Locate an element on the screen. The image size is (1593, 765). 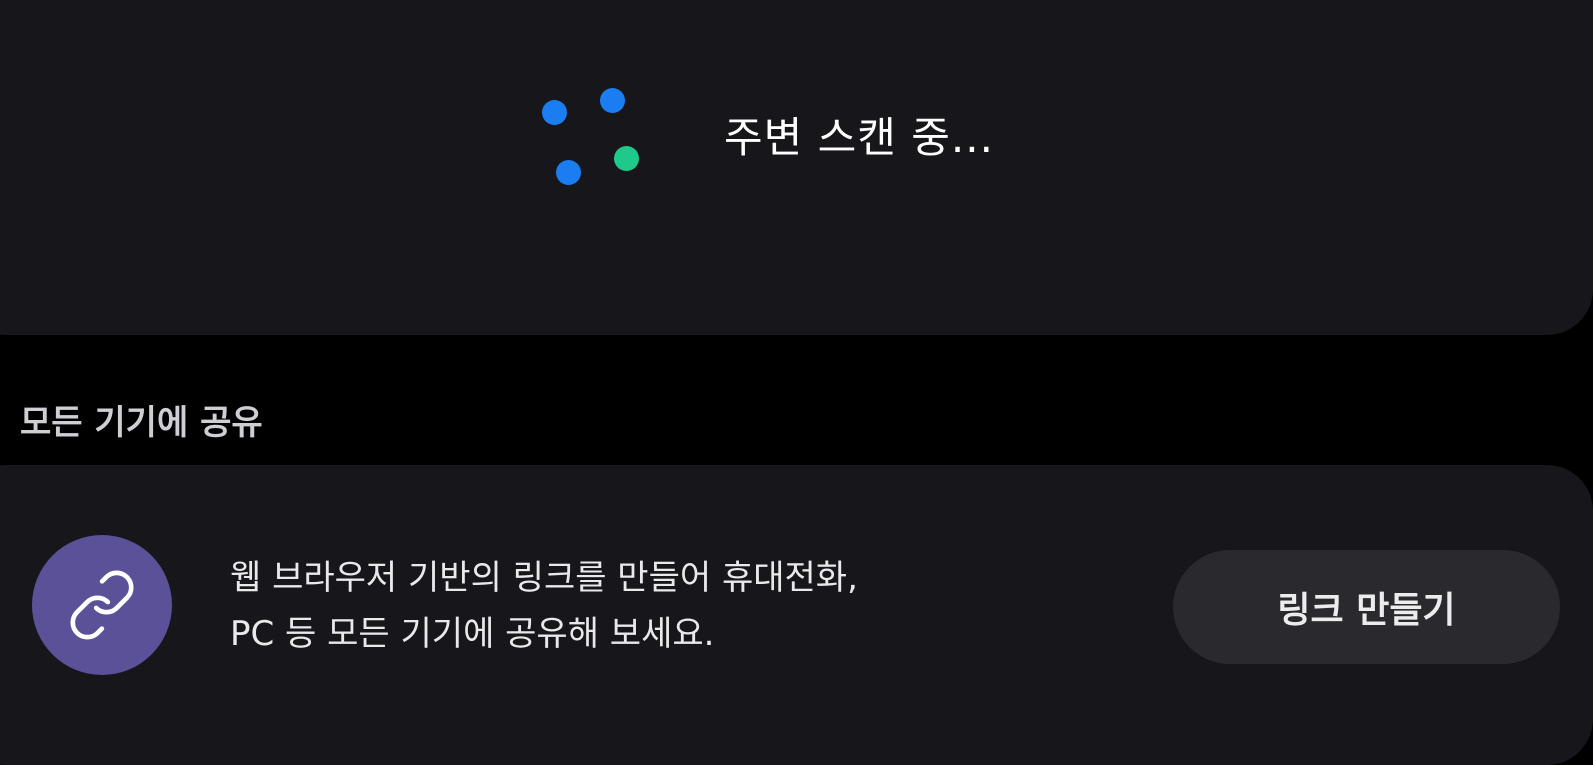
create-link-button: 링크 만들기 is located at coordinates (1366, 607).